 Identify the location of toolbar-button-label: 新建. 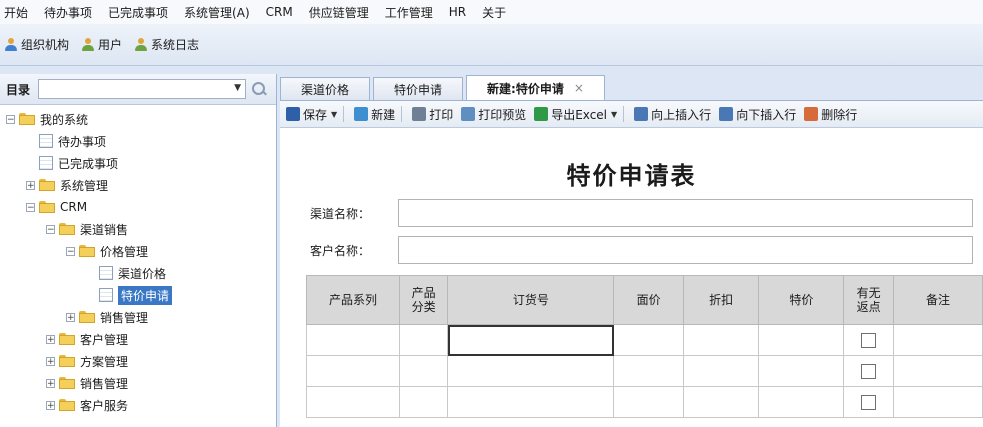
(383, 114).